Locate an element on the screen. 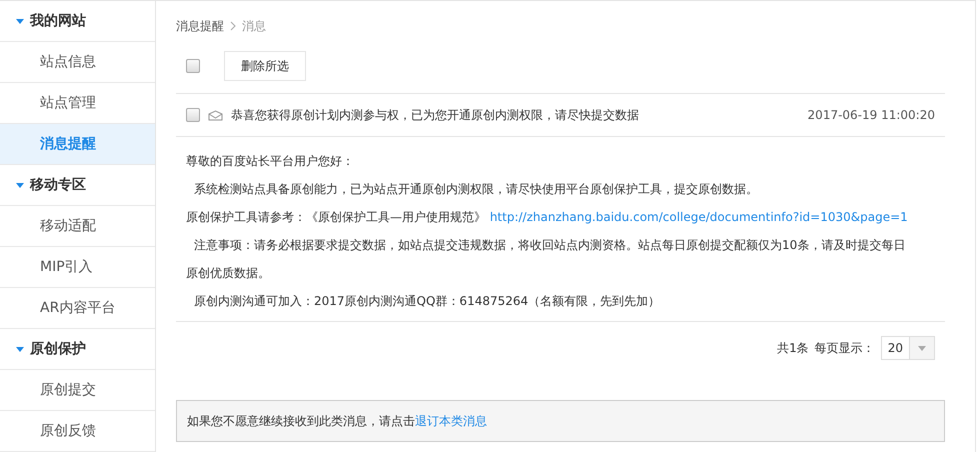 Image resolution: width=978 pixels, height=452 pixels. sidebar-item: MIP引入 is located at coordinates (77, 267).